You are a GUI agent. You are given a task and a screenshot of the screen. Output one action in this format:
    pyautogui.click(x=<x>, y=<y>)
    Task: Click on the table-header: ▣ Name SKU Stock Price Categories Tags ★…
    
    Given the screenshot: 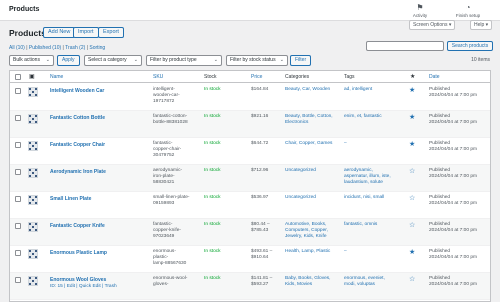 What is the action you would take?
    pyautogui.click(x=250, y=77)
    